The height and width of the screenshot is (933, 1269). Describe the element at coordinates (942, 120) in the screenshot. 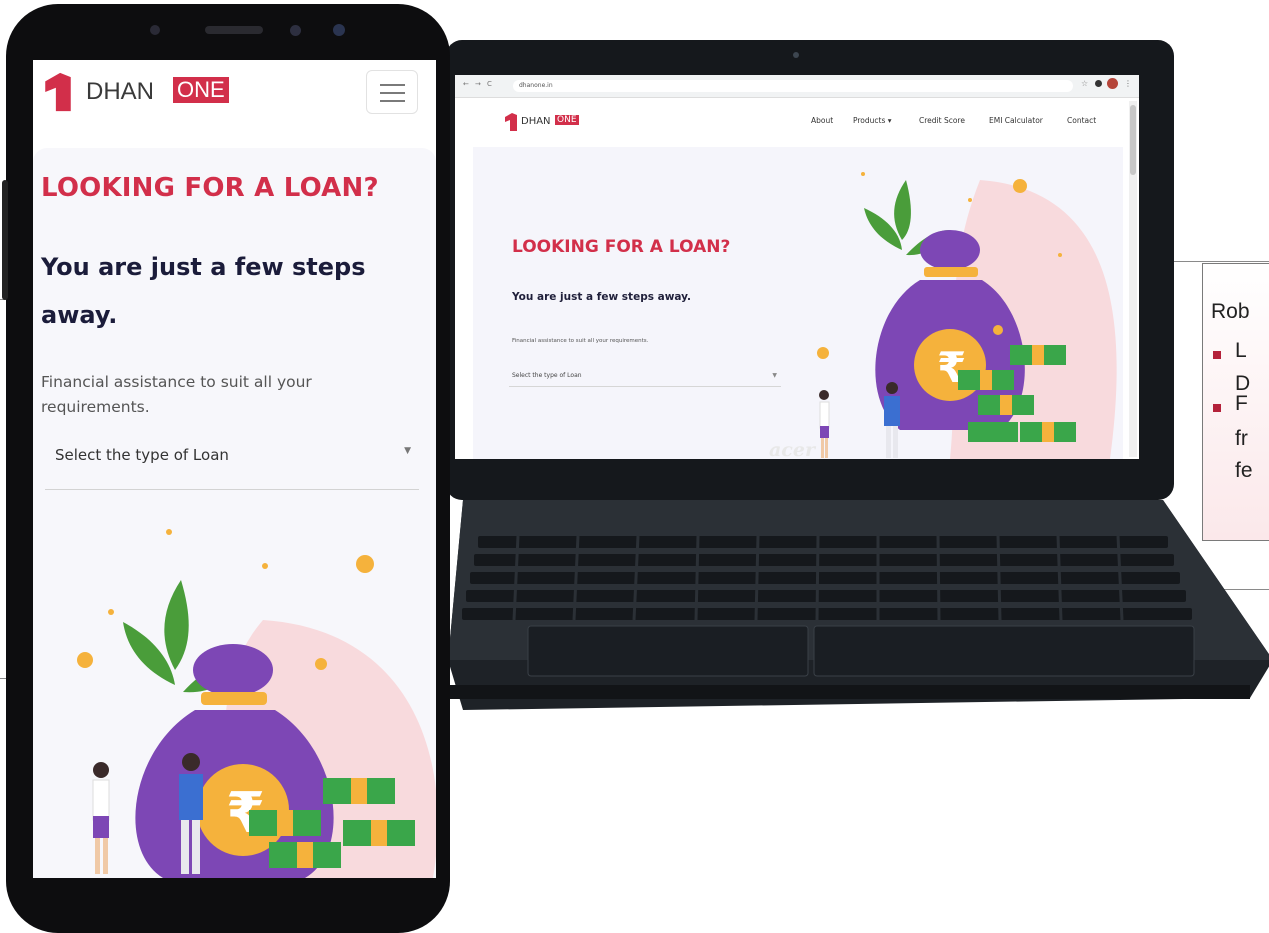

I see `nav-credit-score: Credit Score` at that location.